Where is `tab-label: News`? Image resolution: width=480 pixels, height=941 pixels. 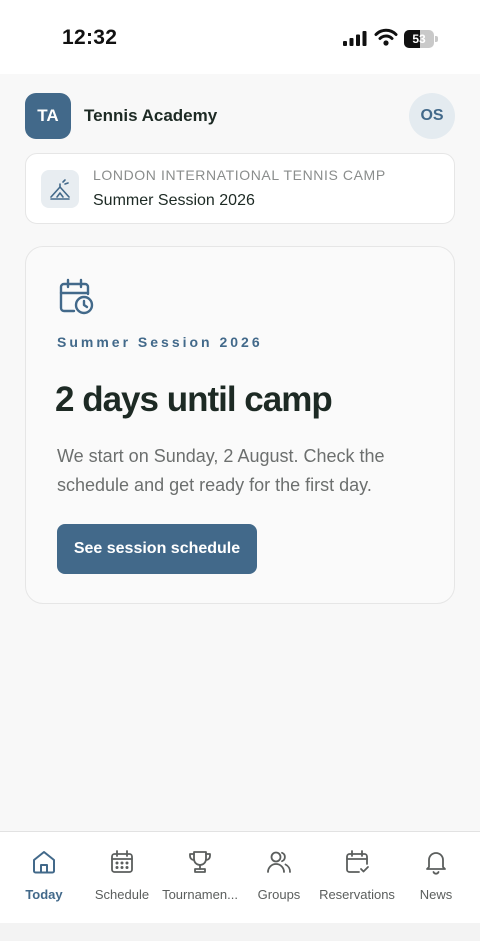
tab-label: News is located at coordinates (436, 894).